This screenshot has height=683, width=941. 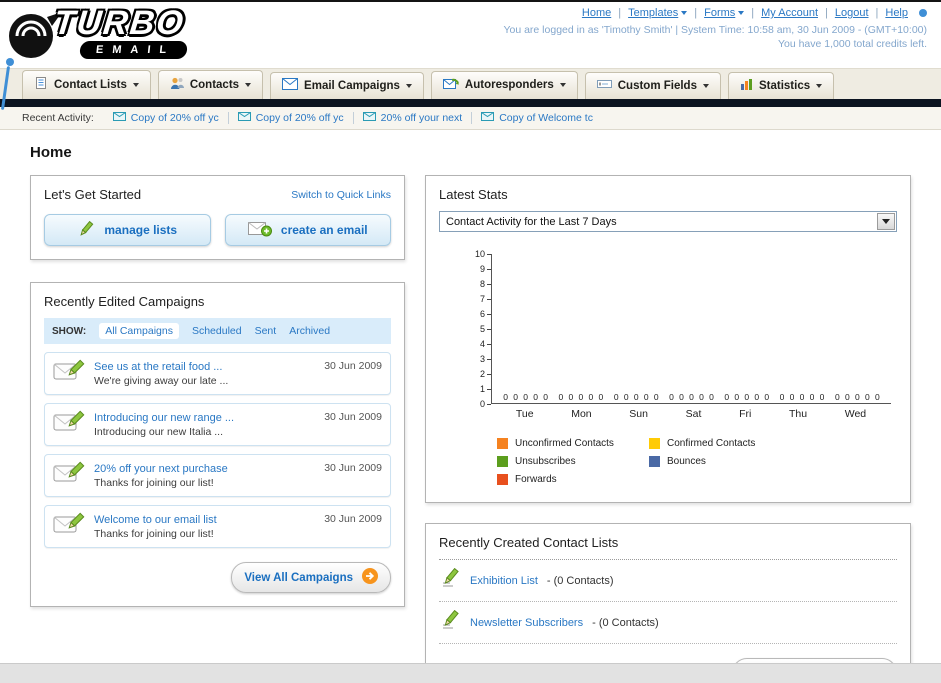 I want to click on legend-item: Confirmed Contacts, so click(x=725, y=443).